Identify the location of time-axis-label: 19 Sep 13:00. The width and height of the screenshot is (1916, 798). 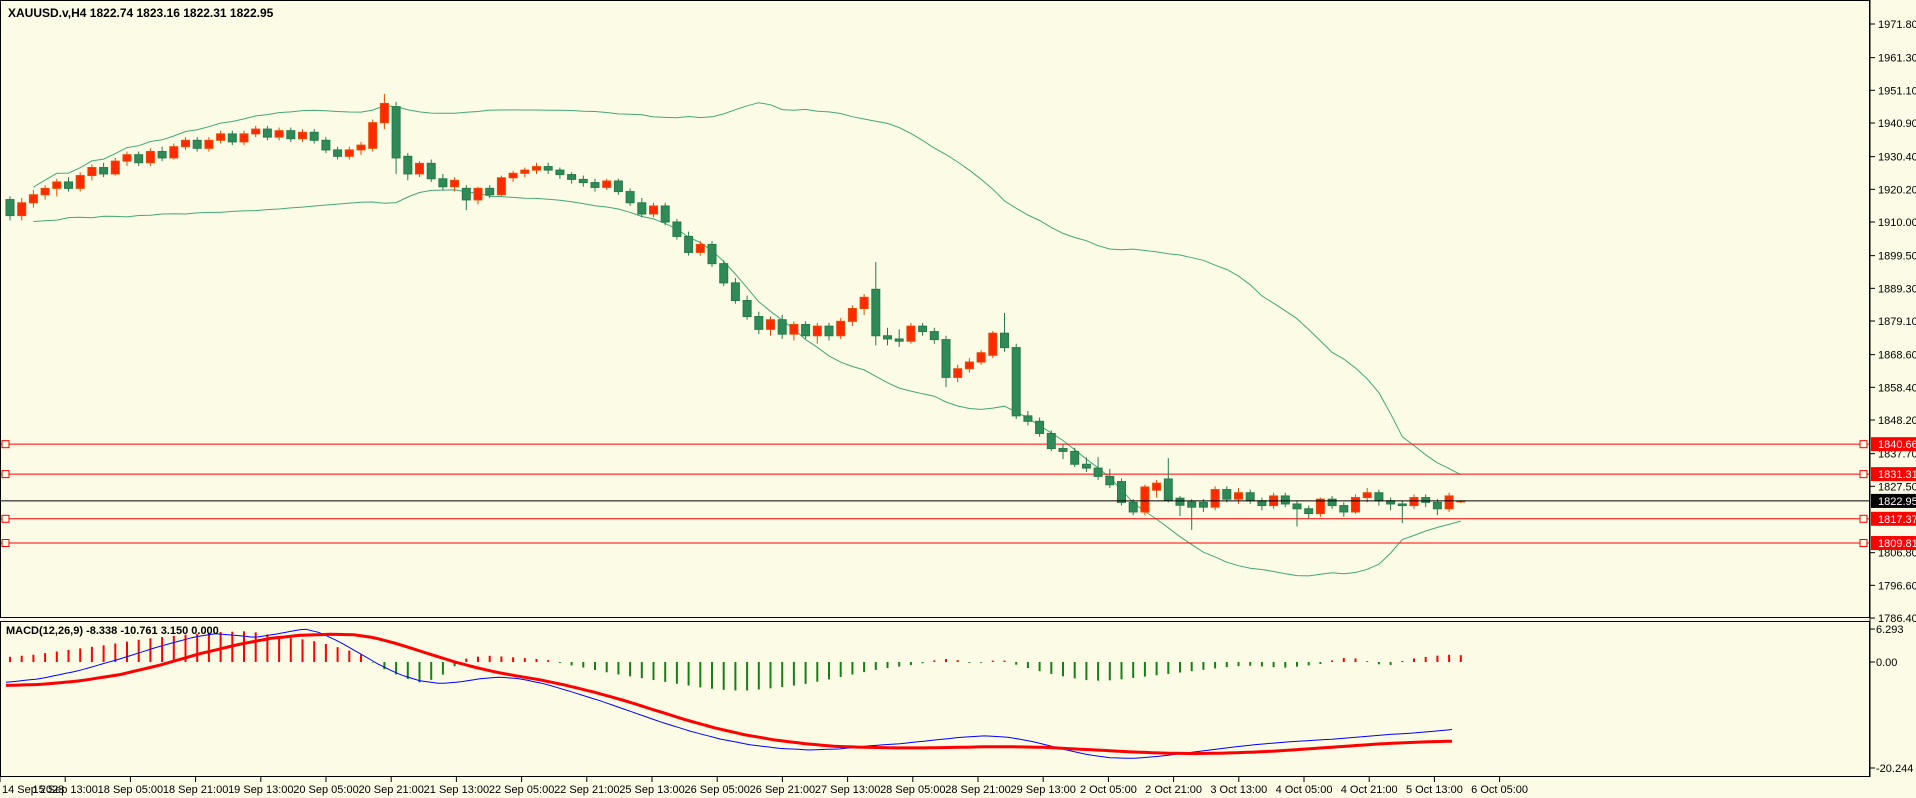
(260, 790).